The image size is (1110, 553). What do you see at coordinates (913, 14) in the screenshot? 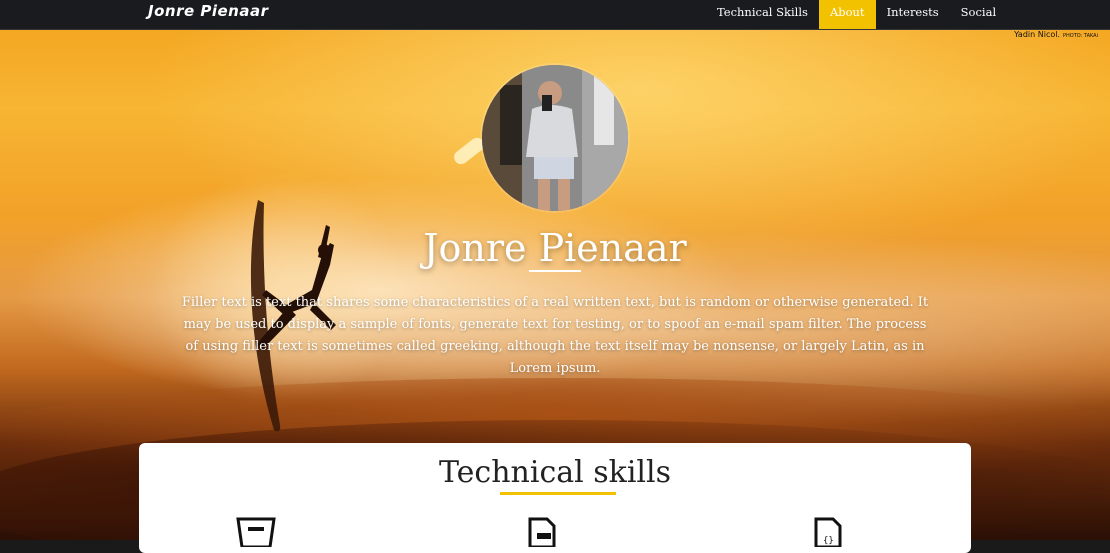
I see `nav-interests: Interests` at bounding box center [913, 14].